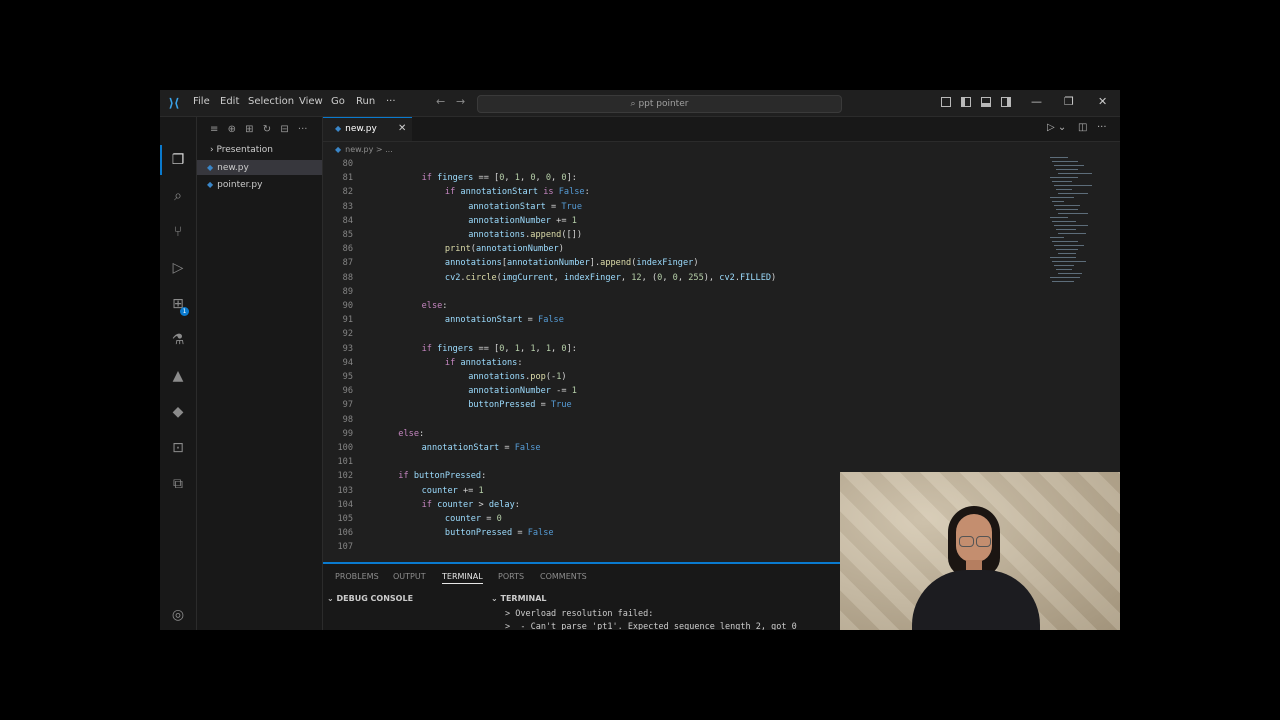 The height and width of the screenshot is (720, 1280). What do you see at coordinates (462, 578) in the screenshot?
I see `tab-terminal: TERMINAL` at bounding box center [462, 578].